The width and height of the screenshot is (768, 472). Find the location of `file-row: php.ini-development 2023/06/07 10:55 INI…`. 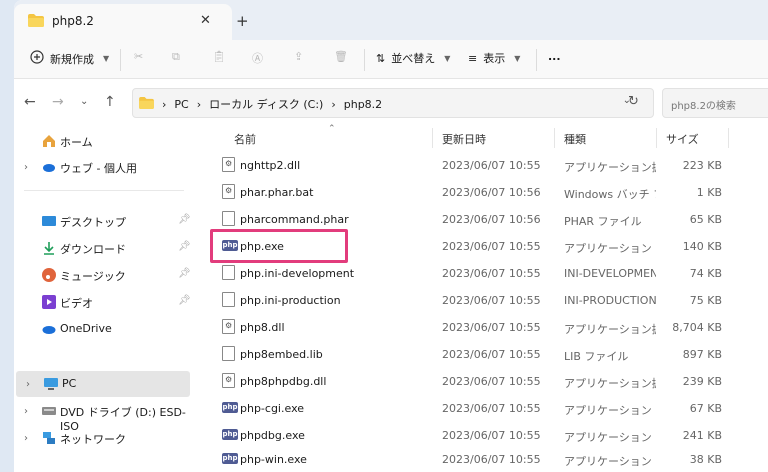

file-row: php.ini-development 2023/06/07 10:55 INI… is located at coordinates (482, 273).